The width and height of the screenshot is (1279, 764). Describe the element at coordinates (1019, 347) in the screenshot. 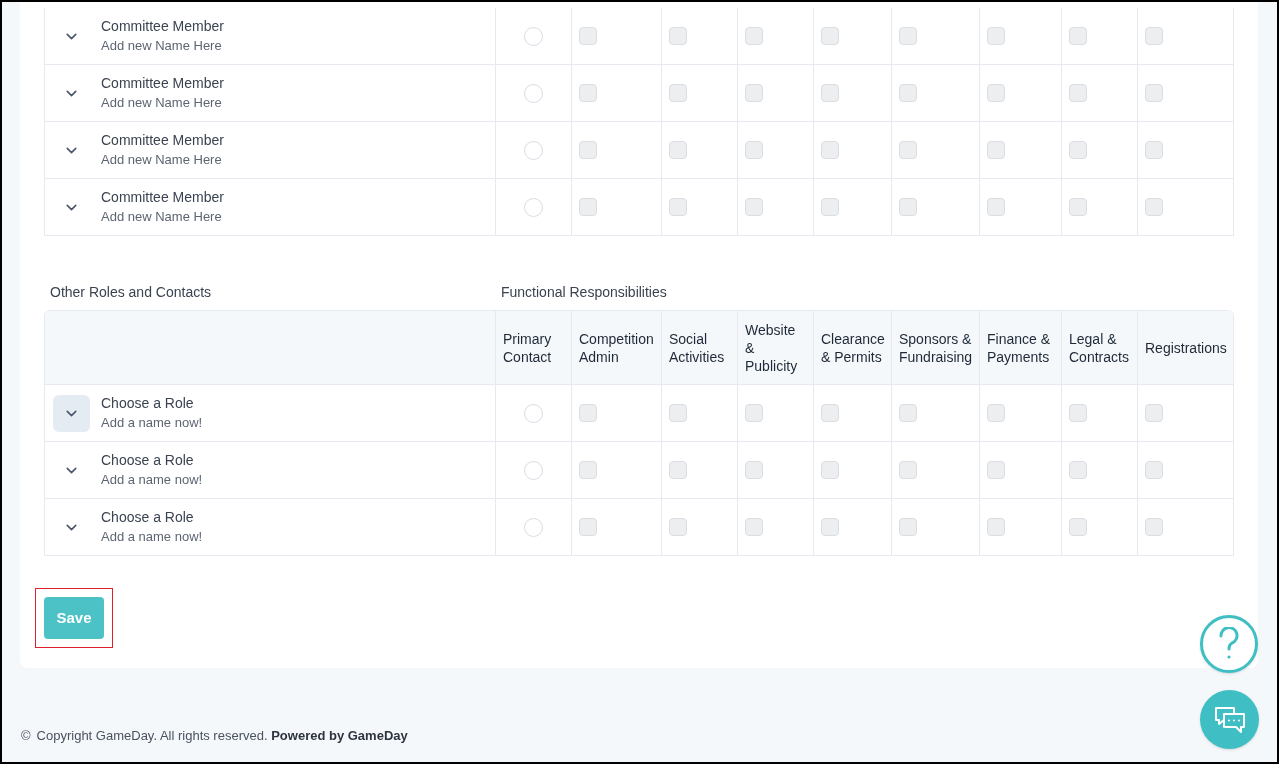

I see `column-header: Finance & Payments` at that location.